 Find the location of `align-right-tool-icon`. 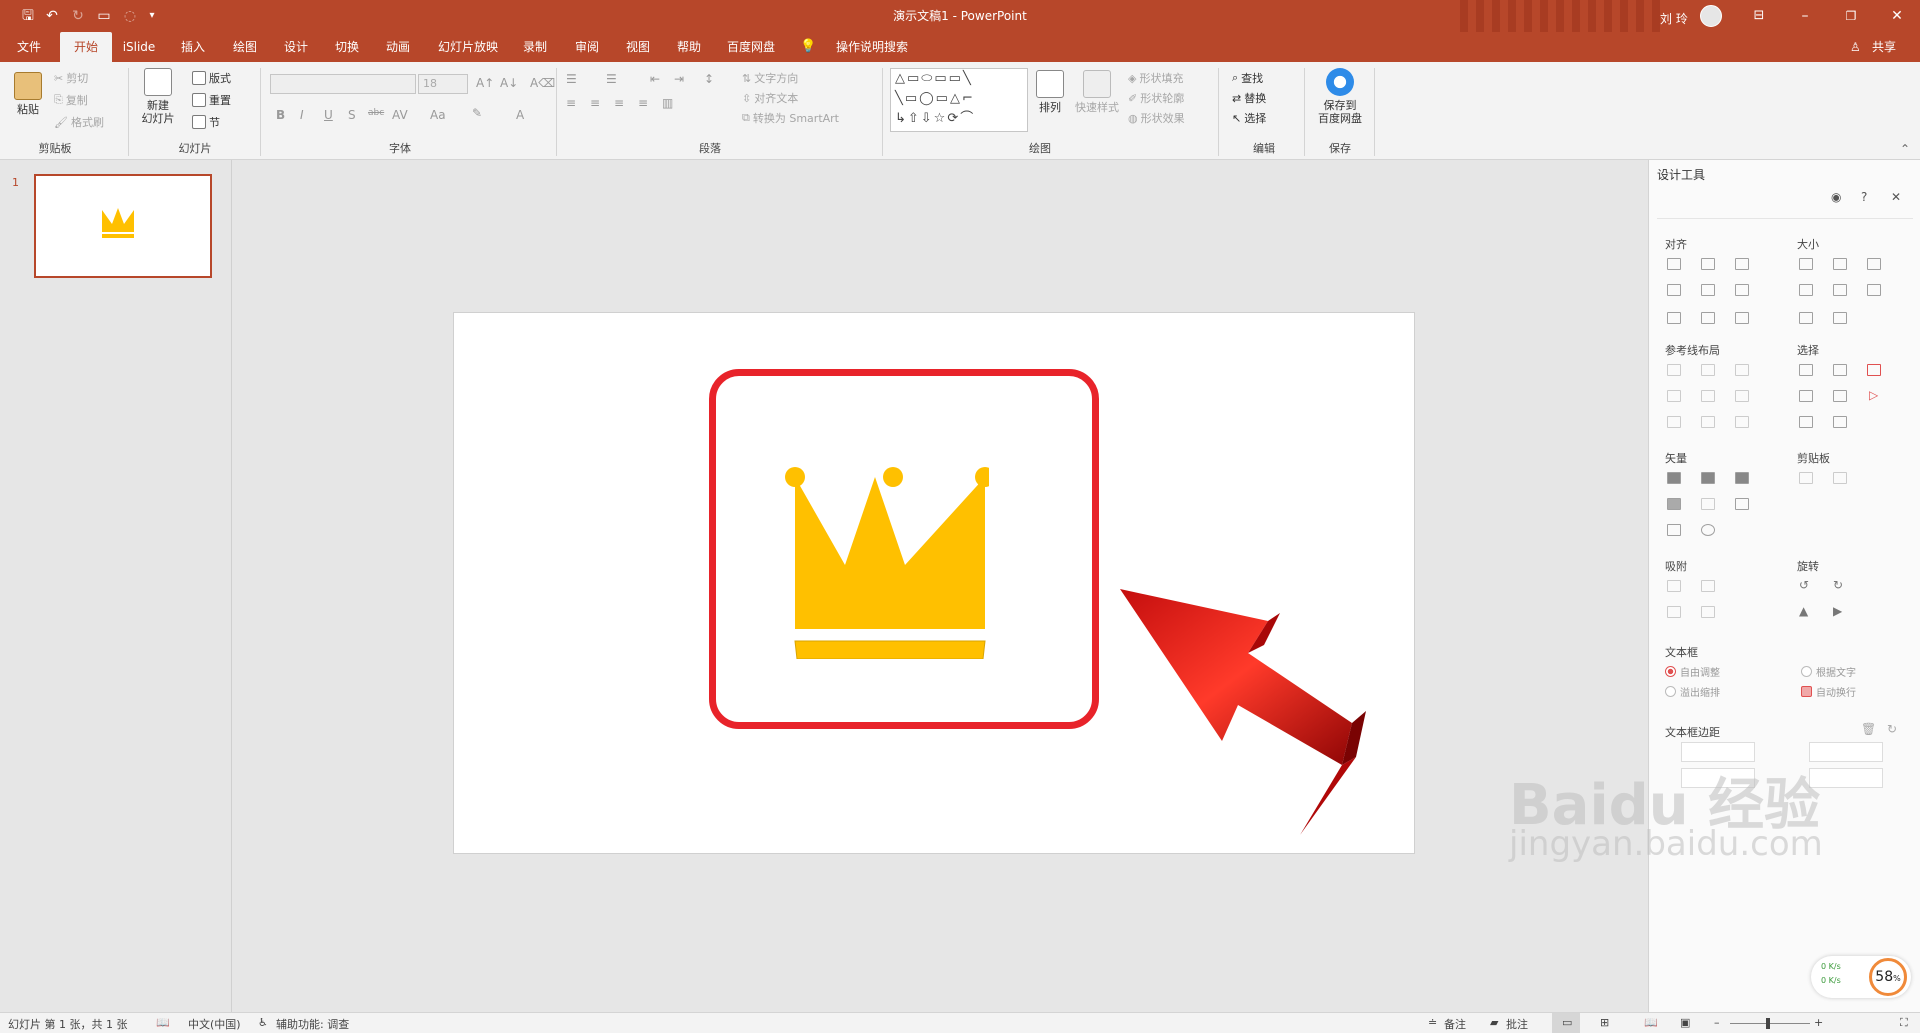

align-right-tool-icon is located at coordinates (1742, 264).